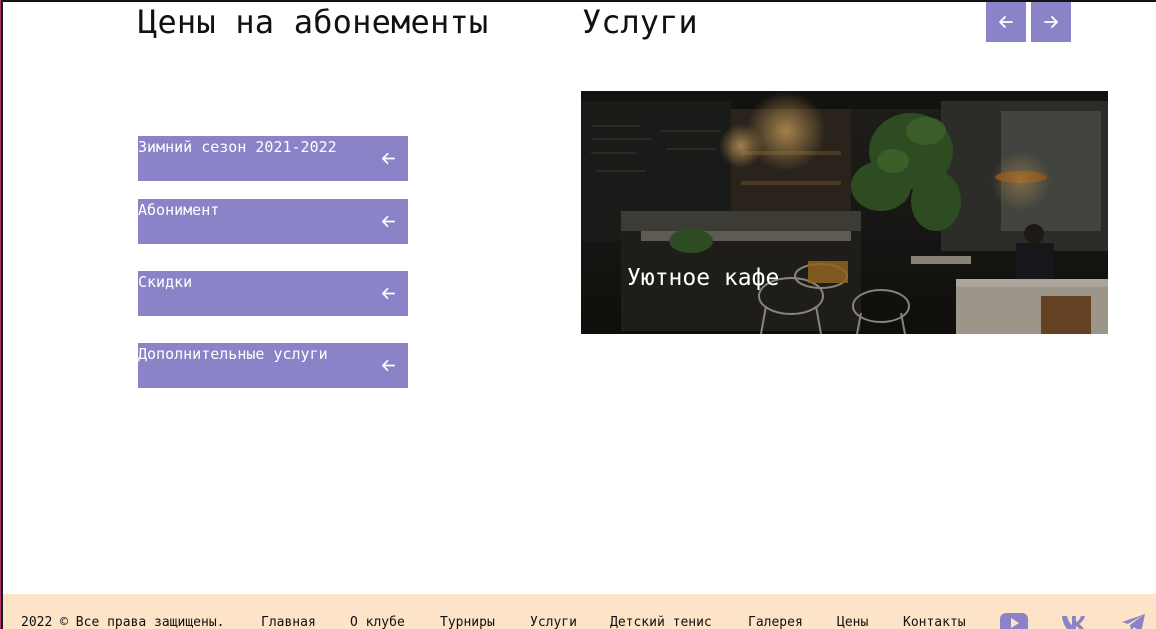 This screenshot has height=629, width=1156. Describe the element at coordinates (273, 221) in the screenshot. I see `price-item-subscription: Абонимент` at that location.